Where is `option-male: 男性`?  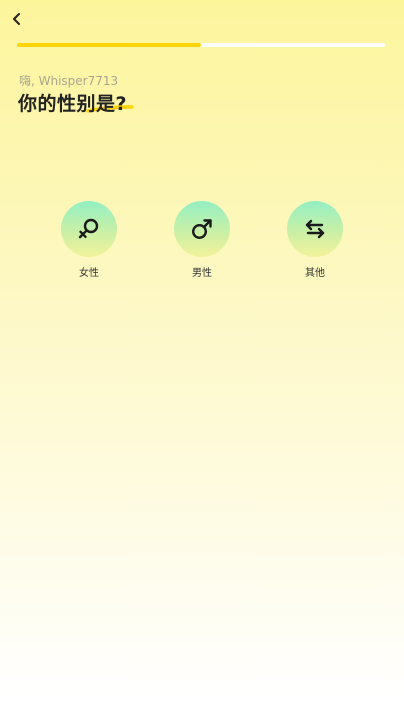
option-male: 男性 is located at coordinates (202, 240).